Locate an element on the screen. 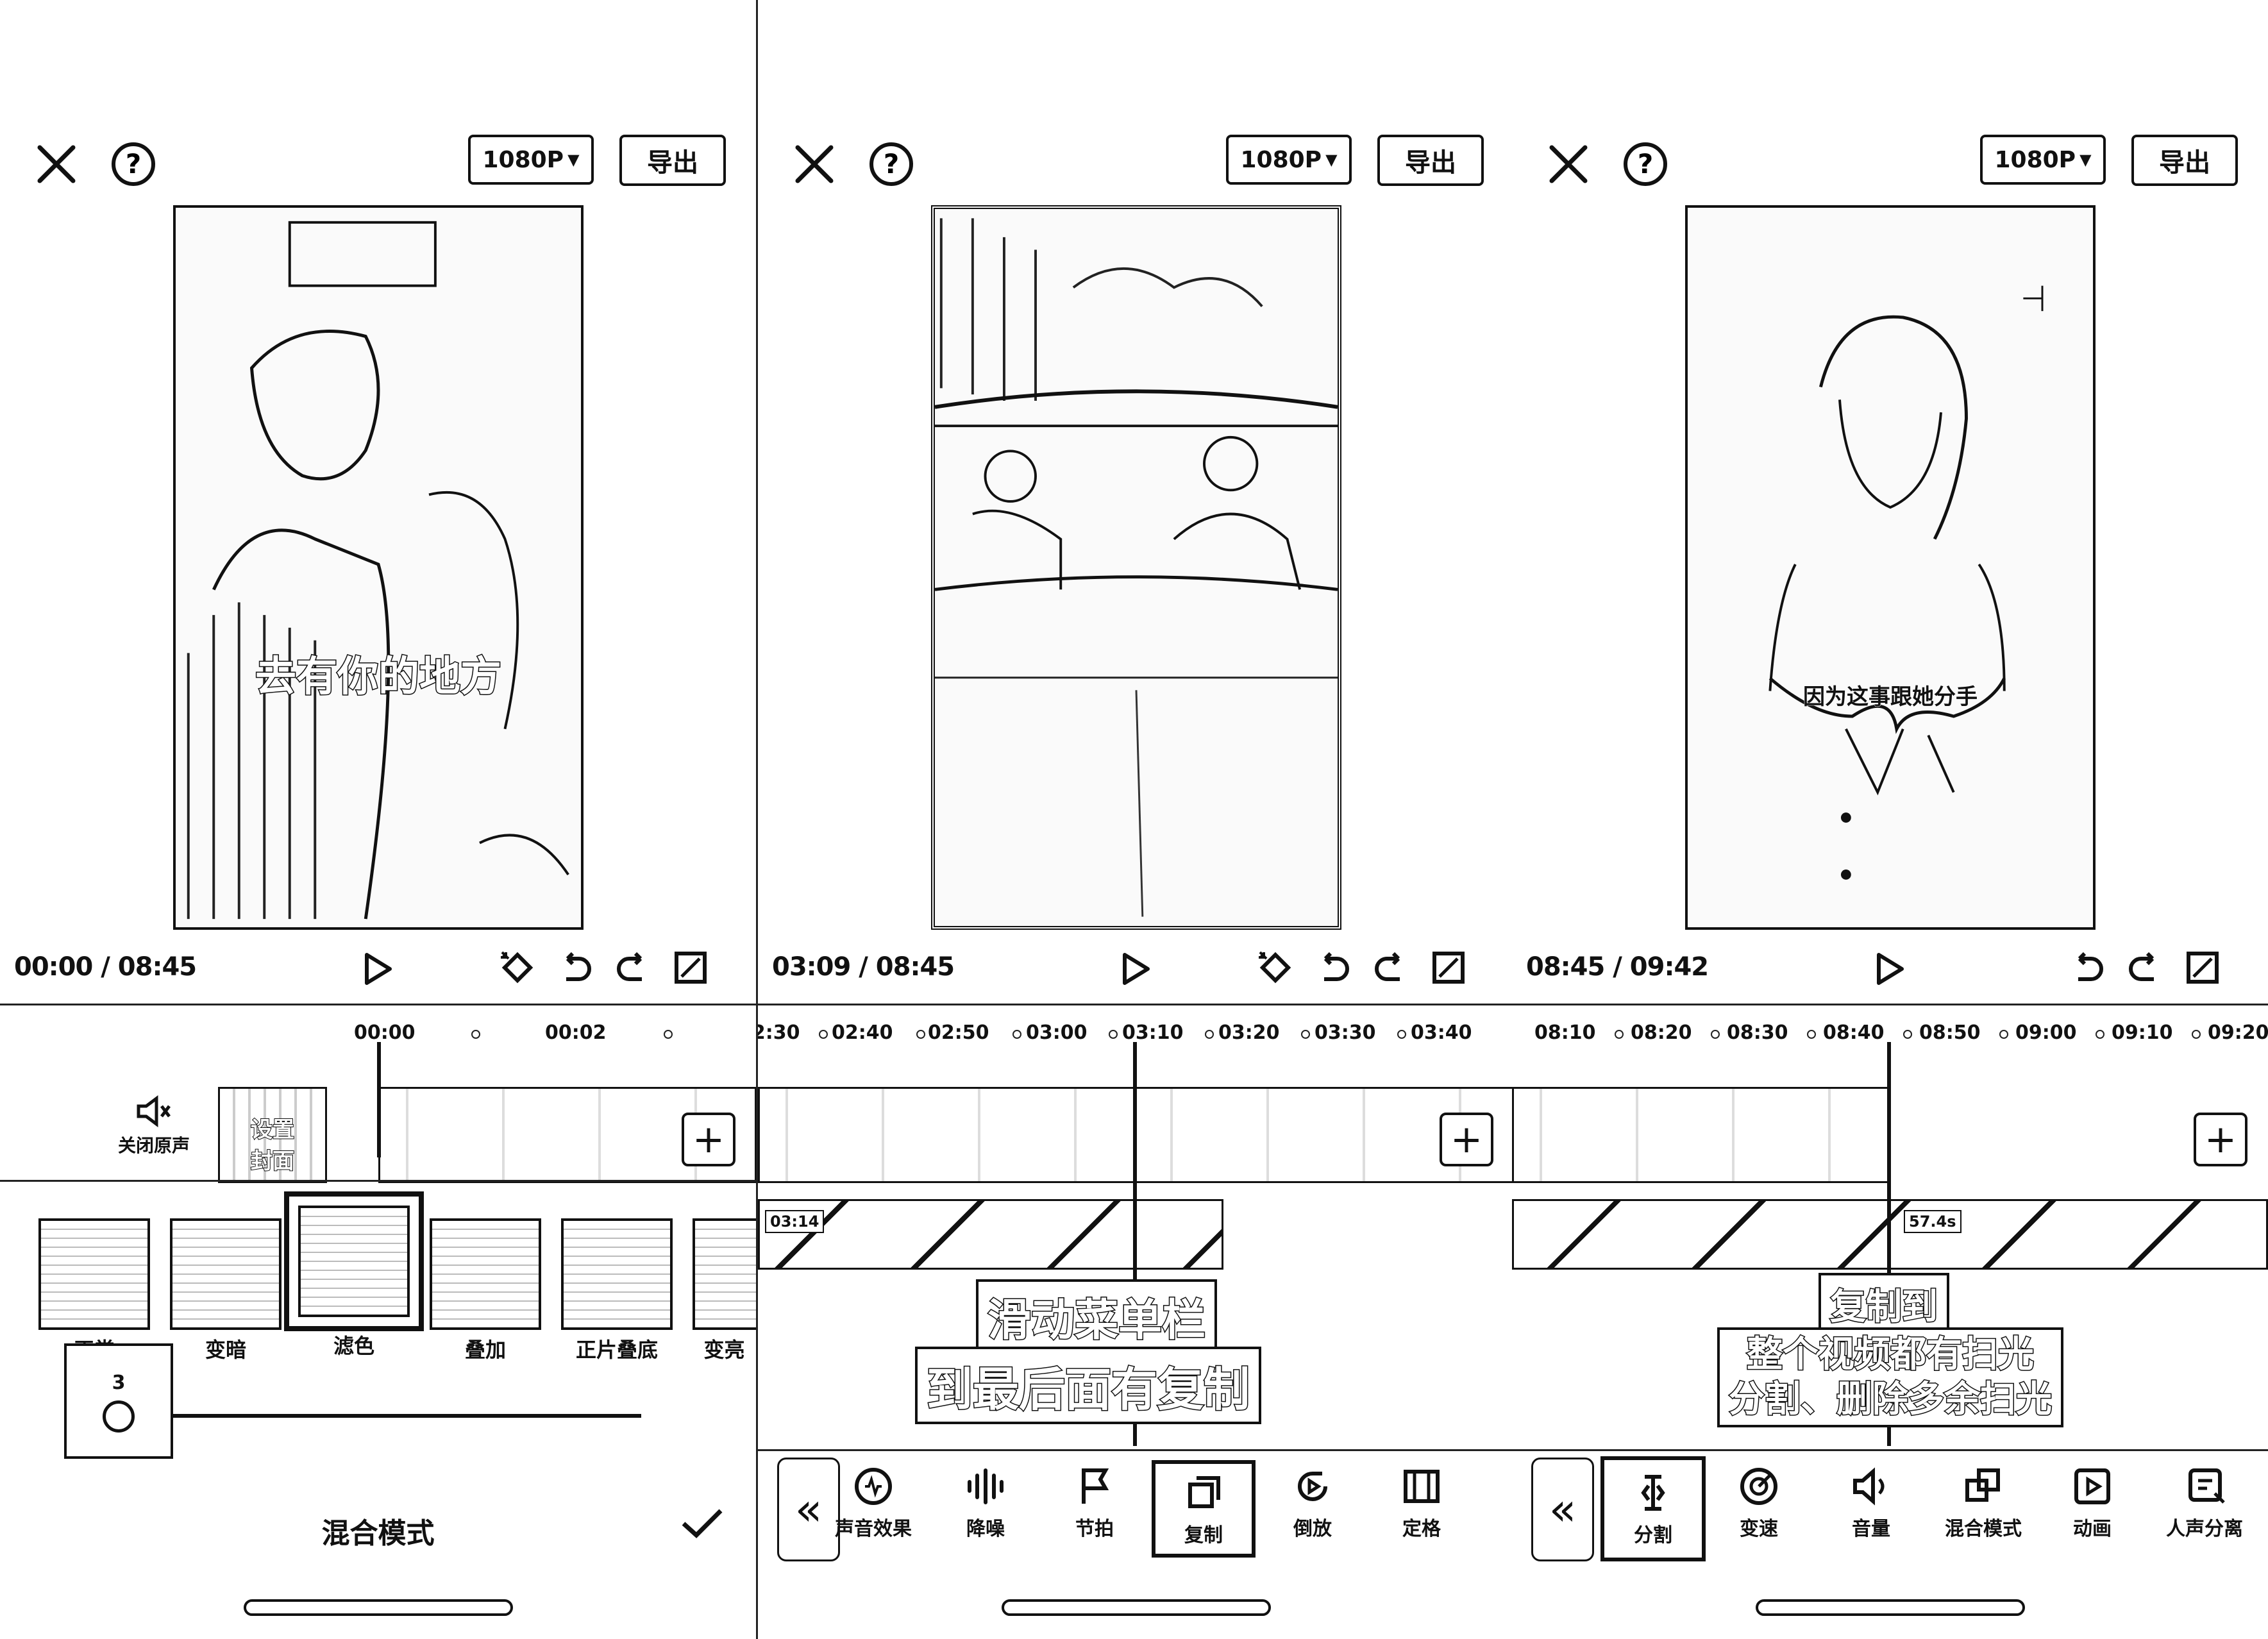  top-bar: ? 1080P ▼ 导出 is located at coordinates (1136, 163).